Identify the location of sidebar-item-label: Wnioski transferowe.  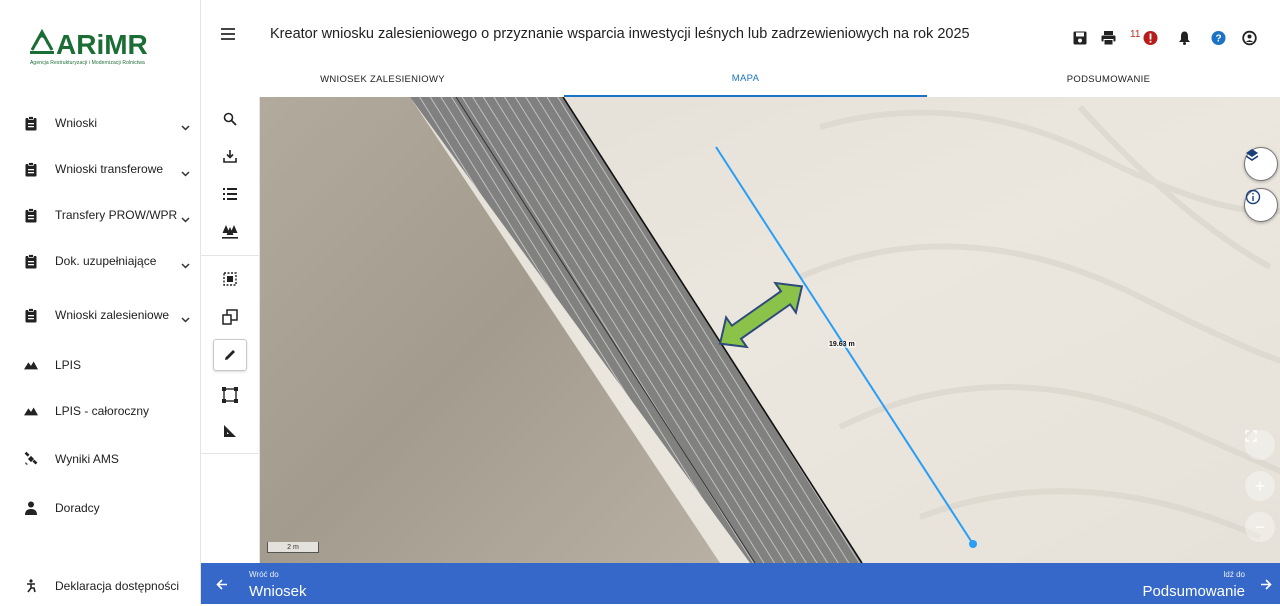
(109, 169).